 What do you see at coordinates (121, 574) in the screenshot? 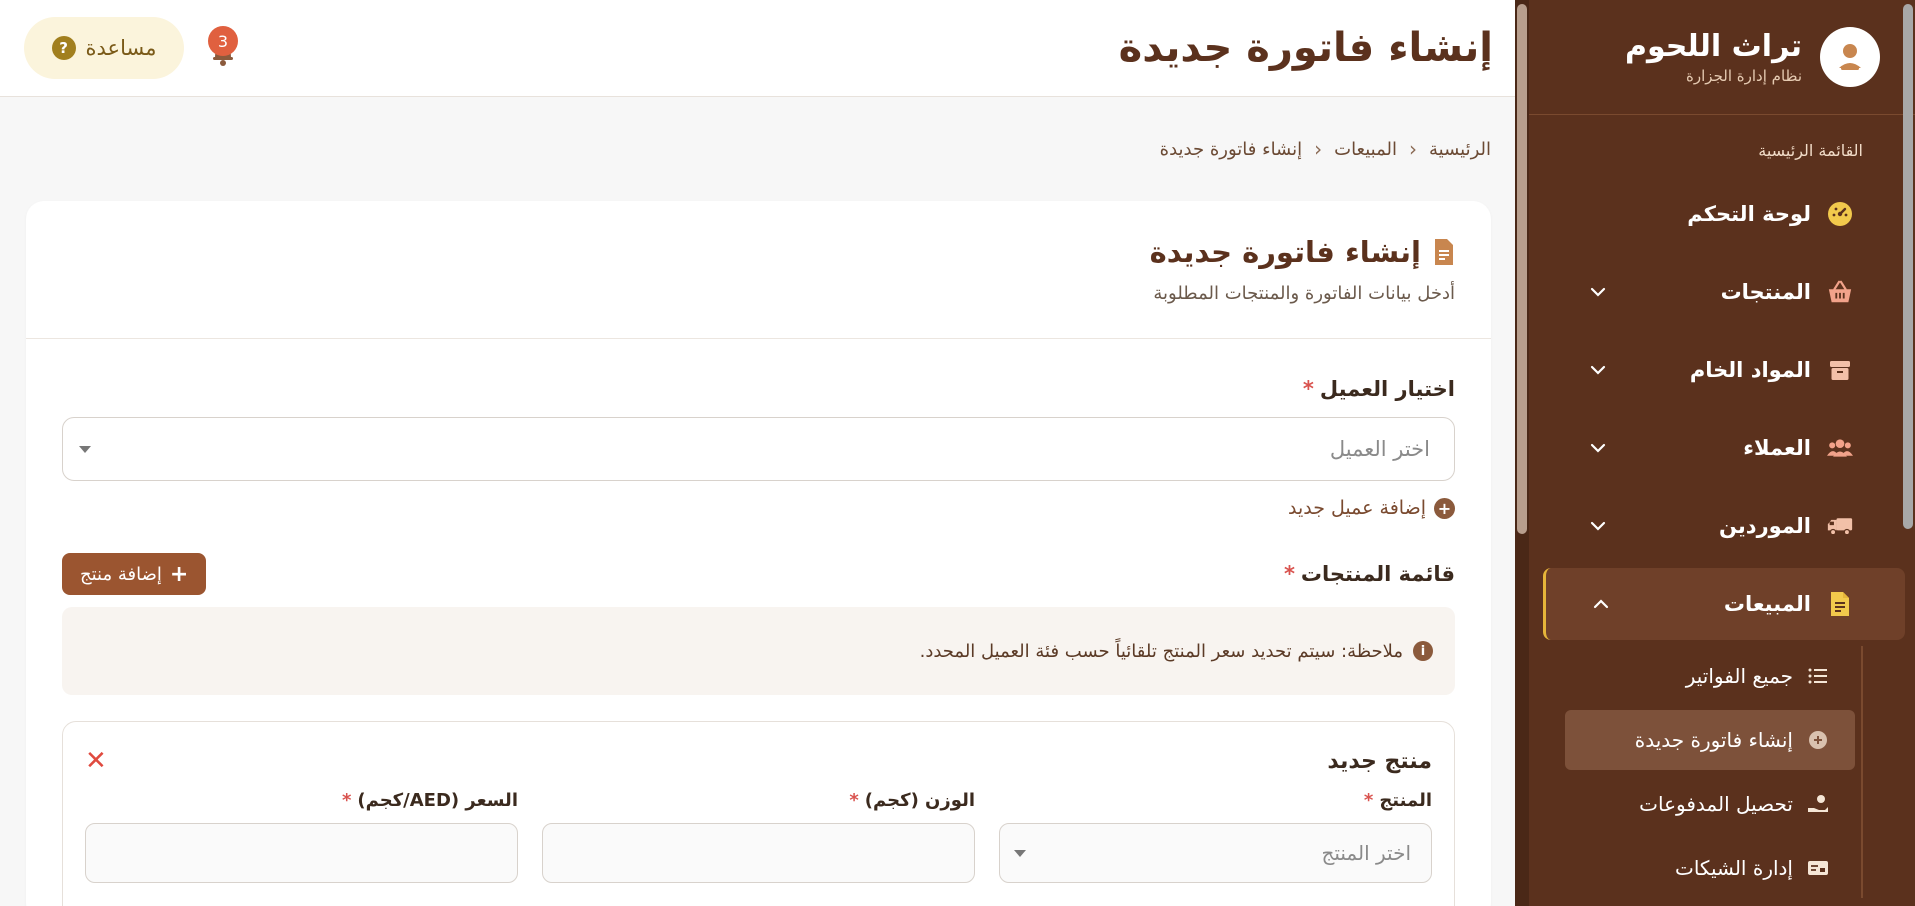
I see `add-product-label: إضافة منتج` at bounding box center [121, 574].